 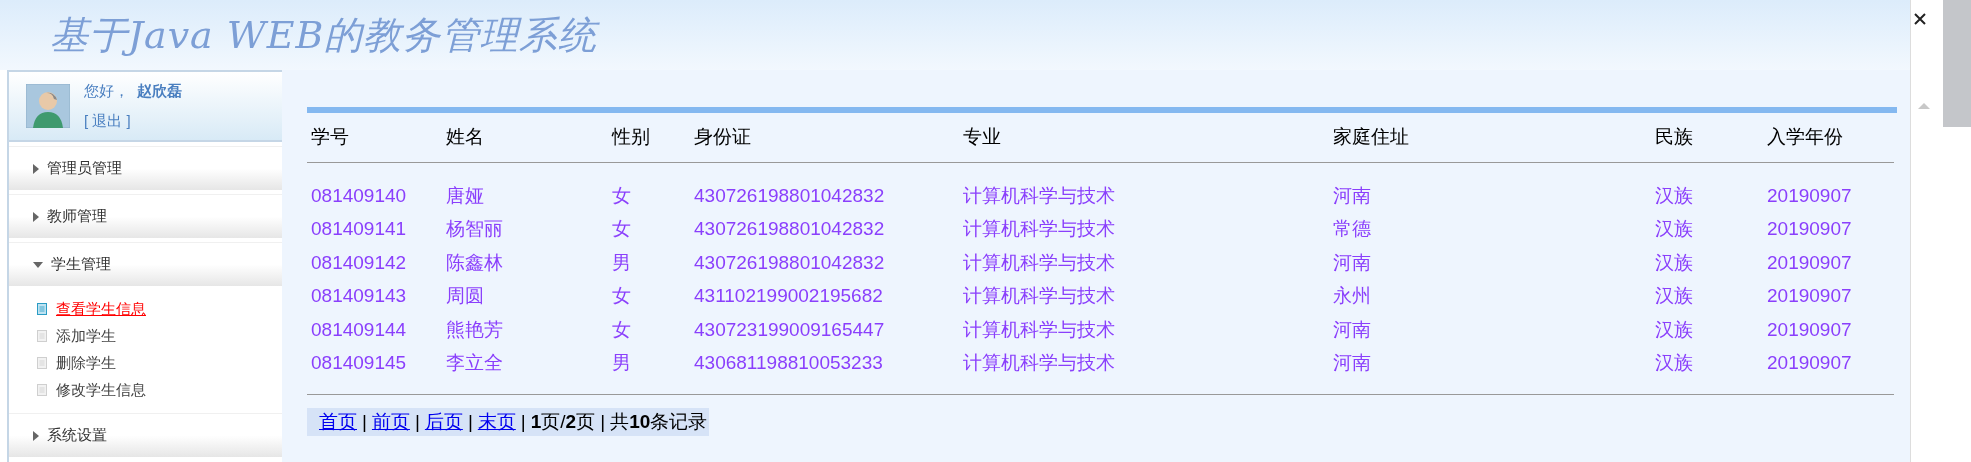 What do you see at coordinates (359, 229) in the screenshot?
I see `table-cell-text: 081409141` at bounding box center [359, 229].